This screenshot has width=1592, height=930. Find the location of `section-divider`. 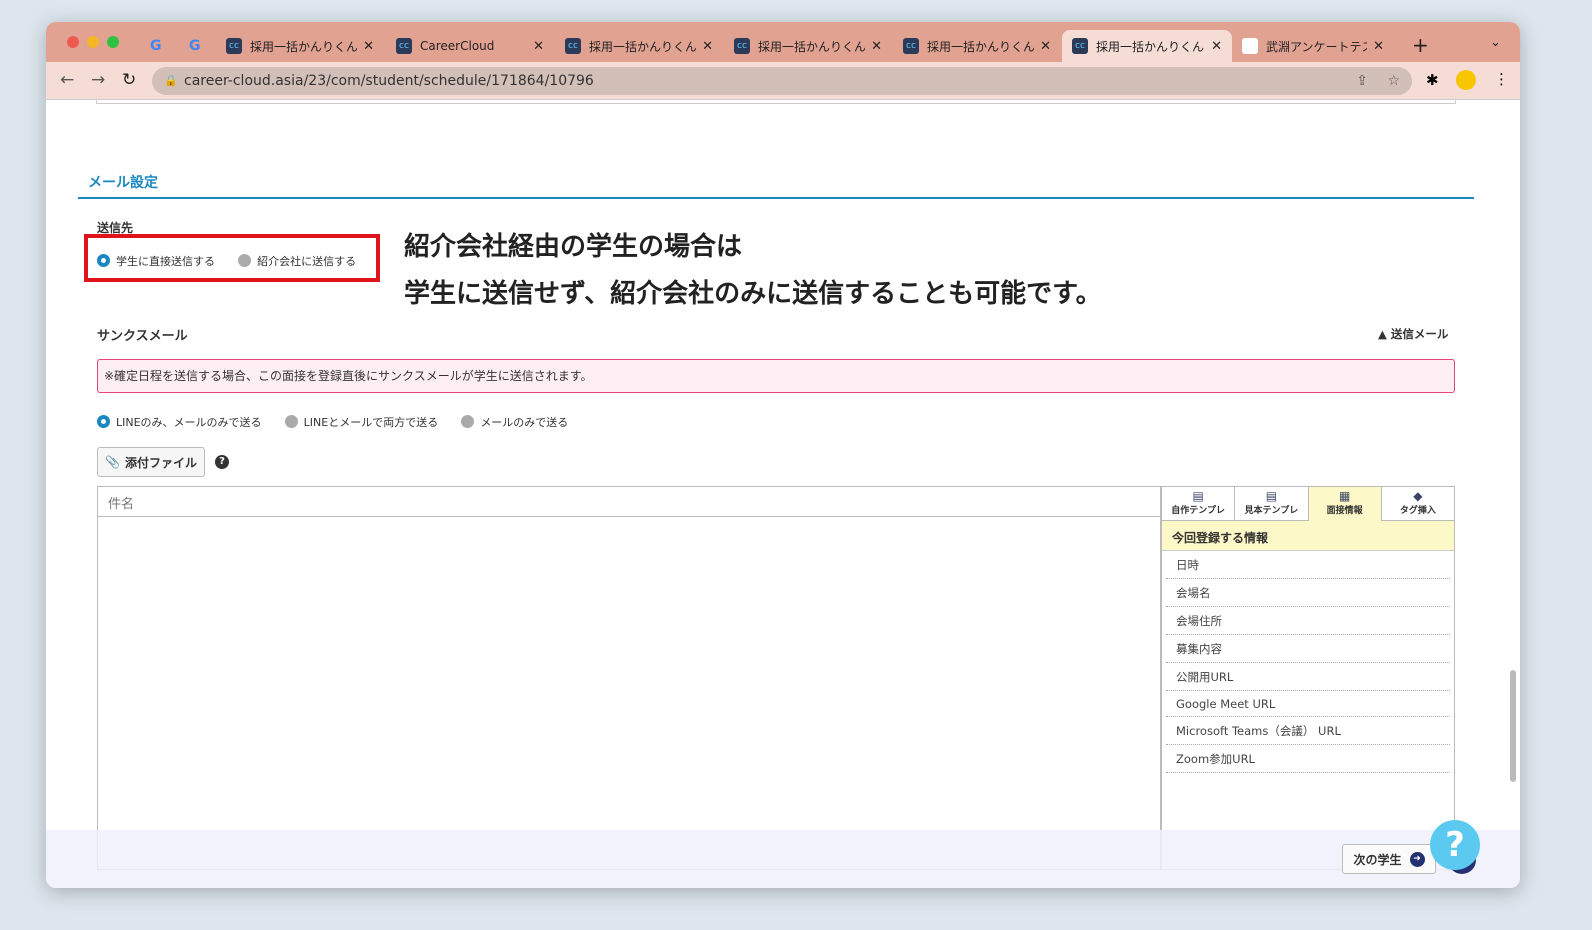

section-divider is located at coordinates (776, 198).